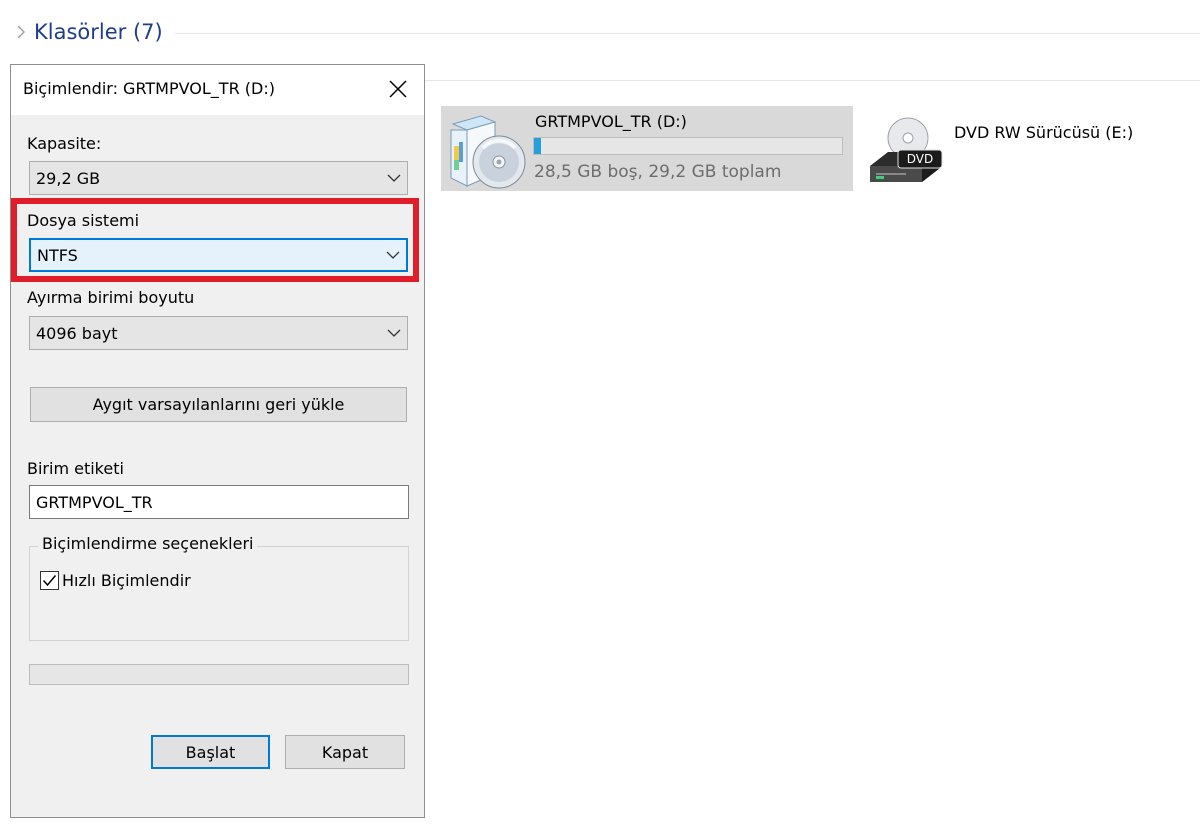  I want to click on quick-format-option: Hızlı Biçimlendir, so click(115, 580).